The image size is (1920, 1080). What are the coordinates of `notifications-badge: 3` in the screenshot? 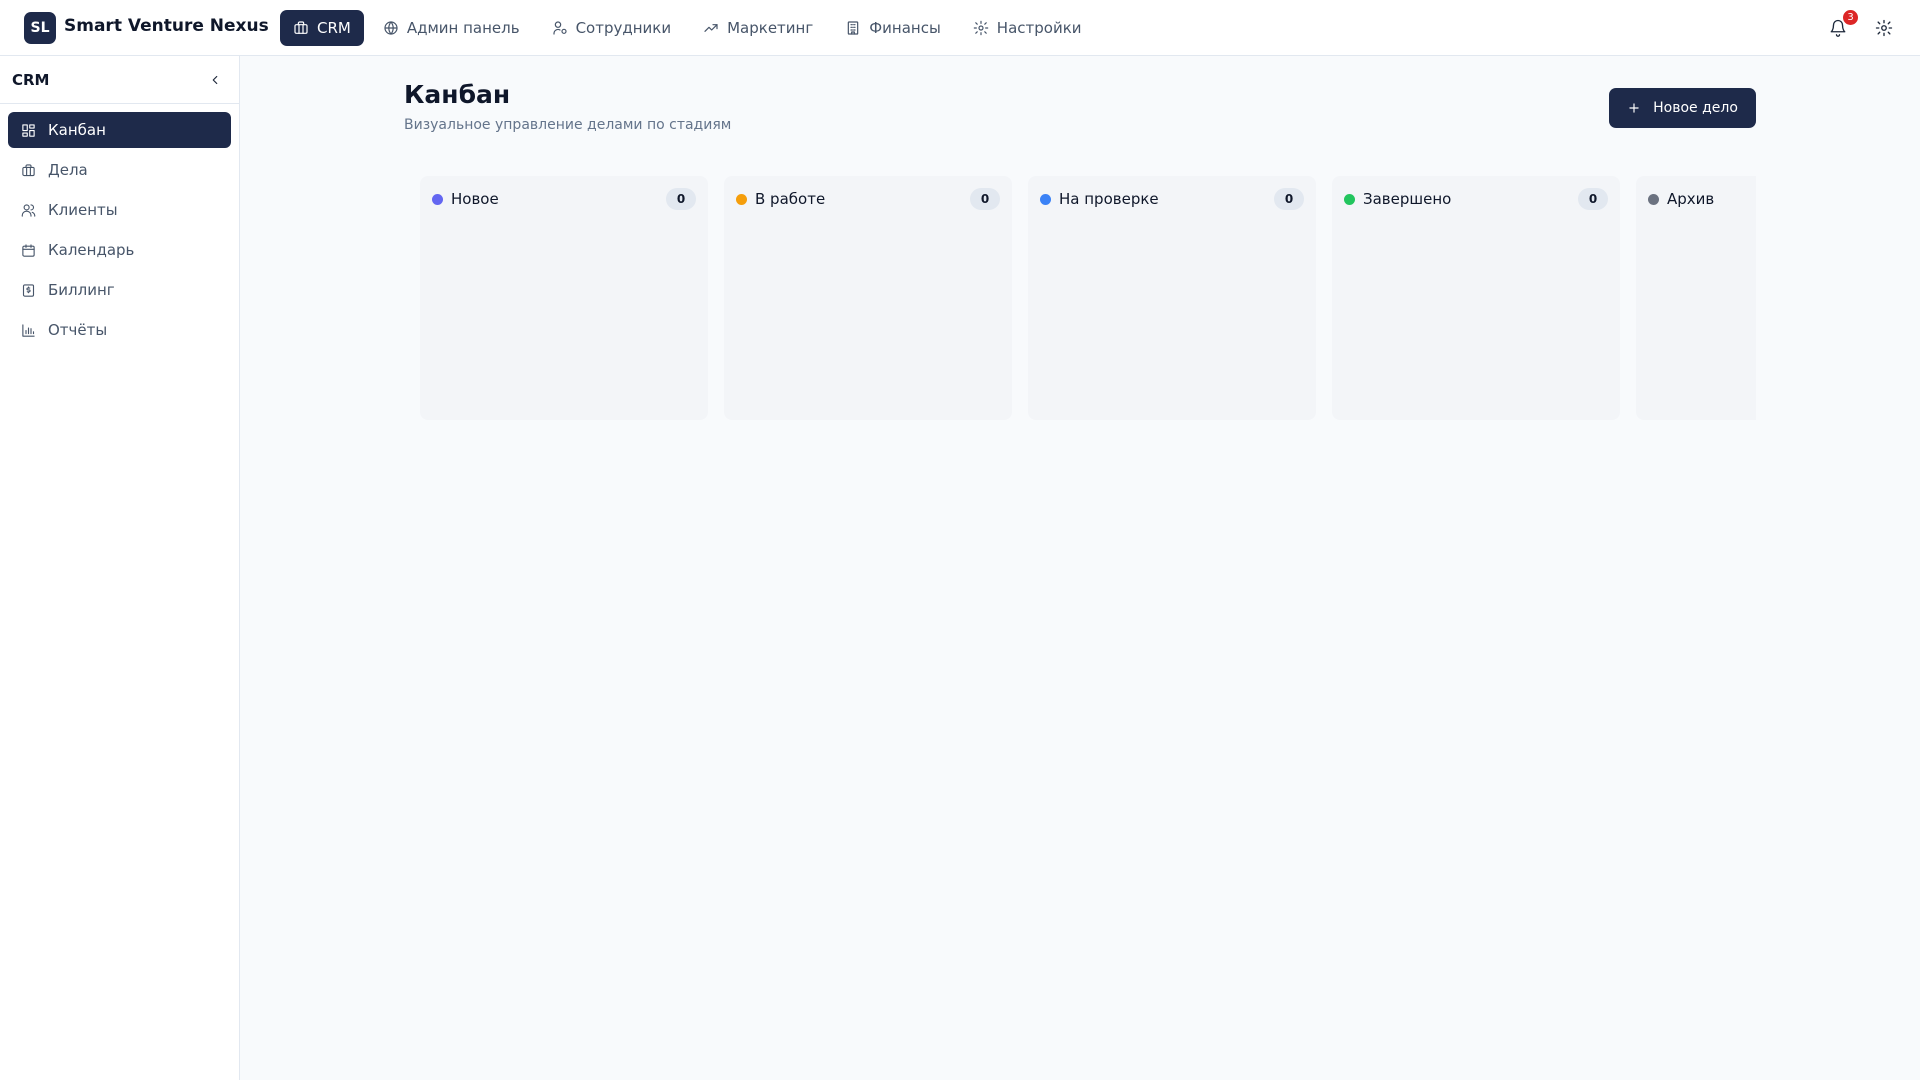 It's located at (1850, 17).